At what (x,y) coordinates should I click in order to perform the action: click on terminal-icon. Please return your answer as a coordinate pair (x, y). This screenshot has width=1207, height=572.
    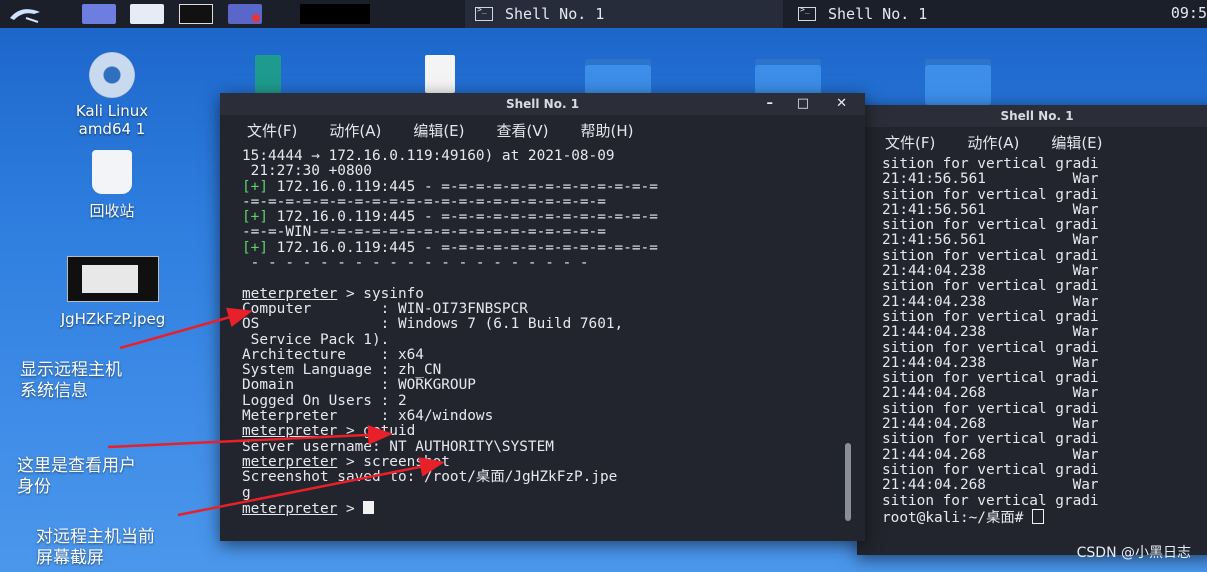
    Looking at the image, I should click on (196, 14).